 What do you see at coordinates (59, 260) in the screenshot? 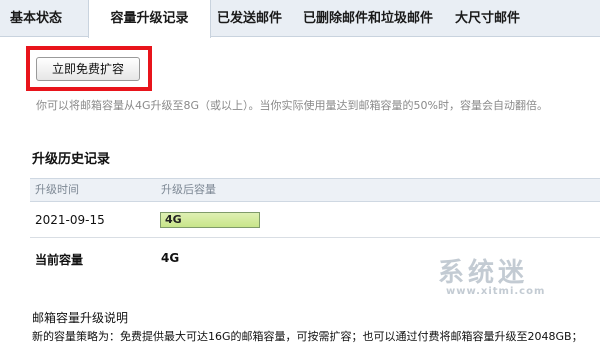
I see `current-capacity-label: 当前容量` at bounding box center [59, 260].